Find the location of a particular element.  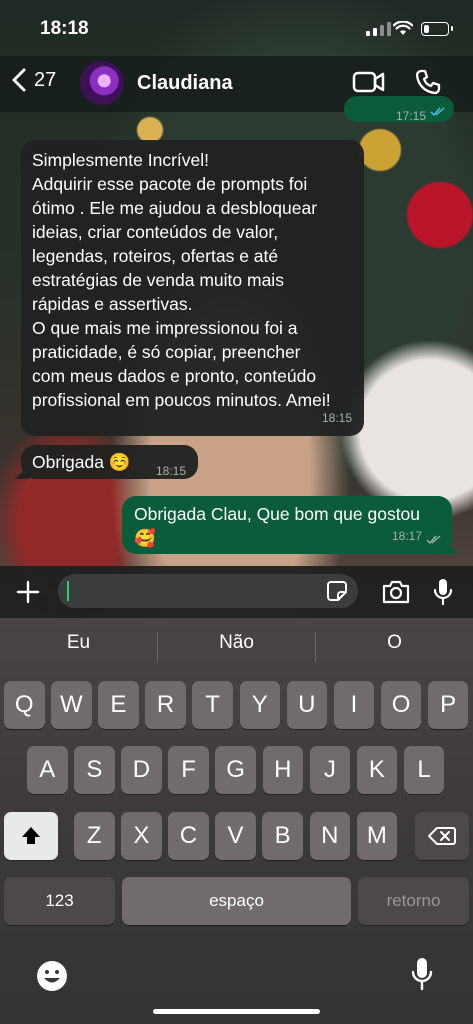

message-text: Obrigada ☺️ is located at coordinates (81, 462).